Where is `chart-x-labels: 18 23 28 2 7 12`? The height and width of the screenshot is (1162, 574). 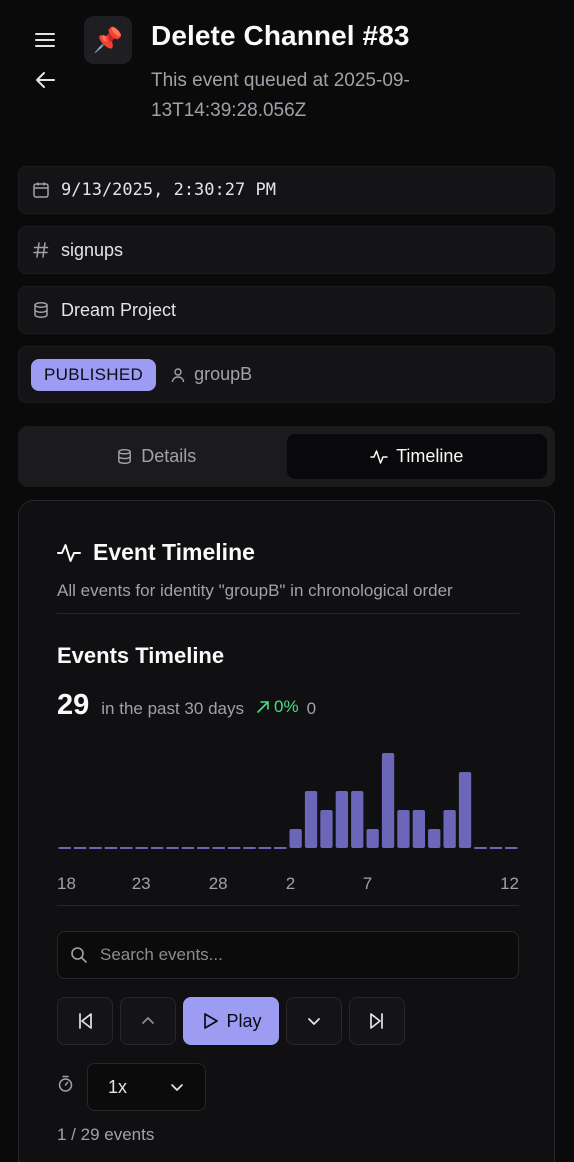
chart-x-labels: 18 23 28 2 7 12 is located at coordinates (288, 885).